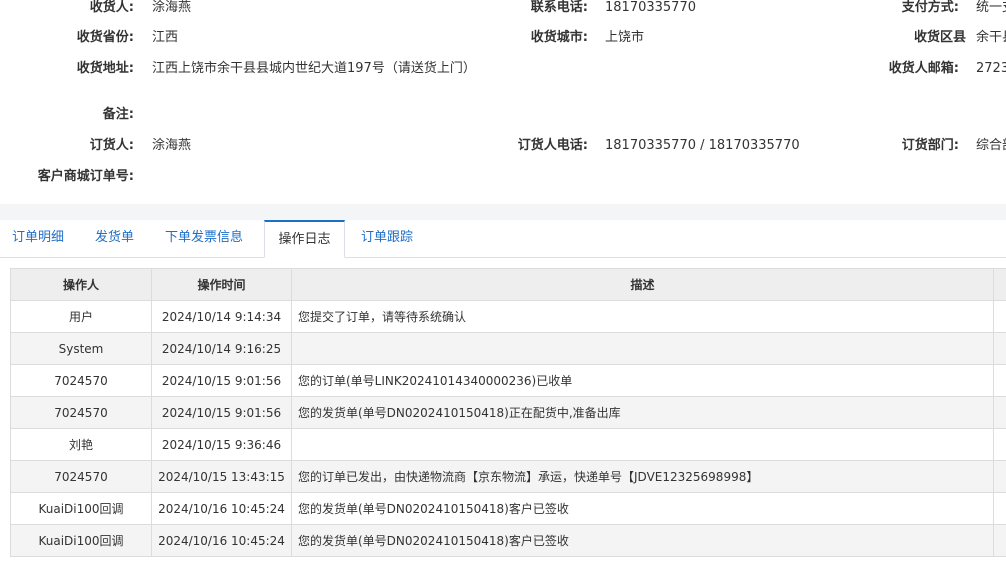  I want to click on header-operator: 操作人, so click(81, 284).